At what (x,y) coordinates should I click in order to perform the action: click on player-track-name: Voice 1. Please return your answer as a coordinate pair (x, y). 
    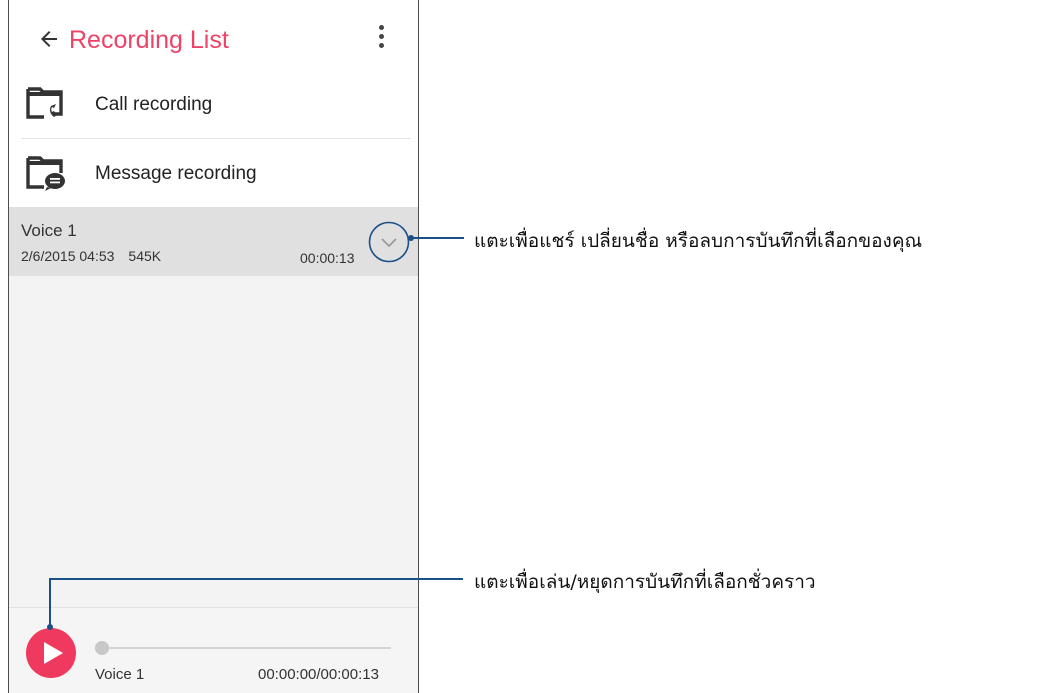
    Looking at the image, I should click on (120, 674).